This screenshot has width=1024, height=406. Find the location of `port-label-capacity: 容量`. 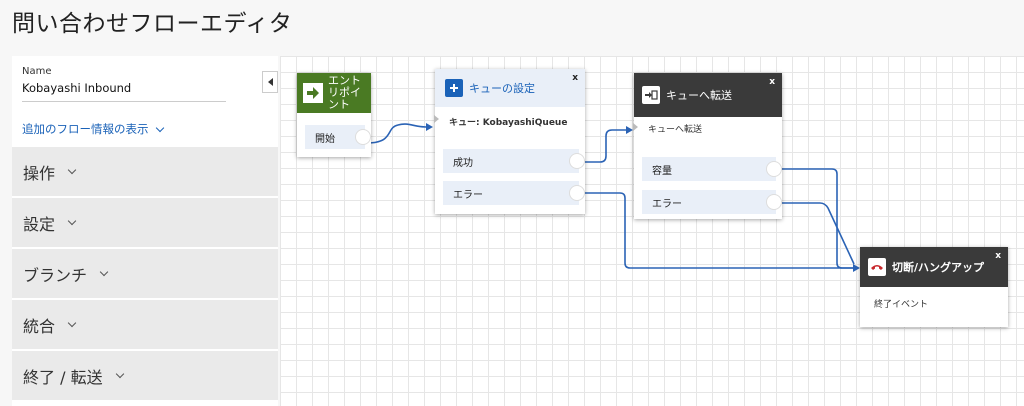

port-label-capacity: 容量 is located at coordinates (662, 171).